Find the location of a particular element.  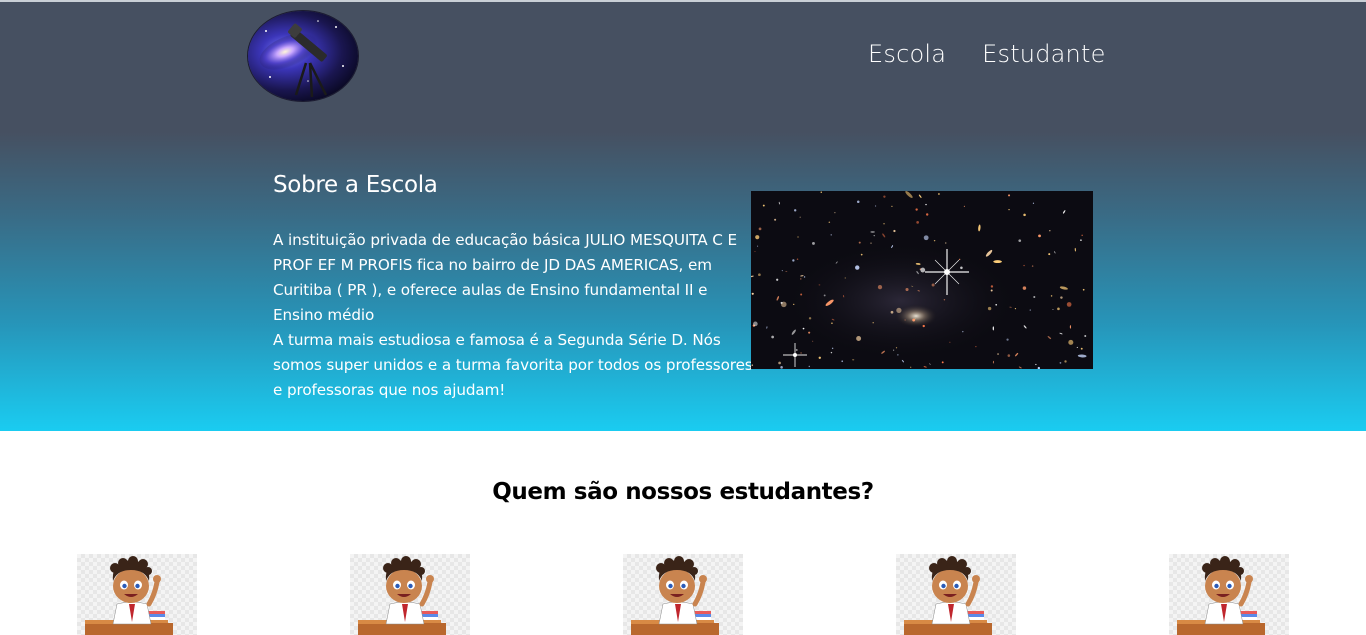

telescope-logo-icon is located at coordinates (303, 56).